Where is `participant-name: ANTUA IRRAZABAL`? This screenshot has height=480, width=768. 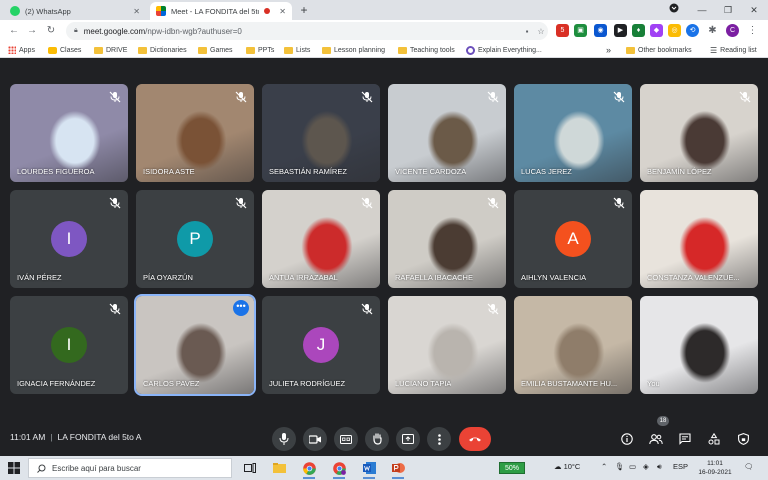
participant-name: ANTUA IRRAZABAL is located at coordinates (303, 277).